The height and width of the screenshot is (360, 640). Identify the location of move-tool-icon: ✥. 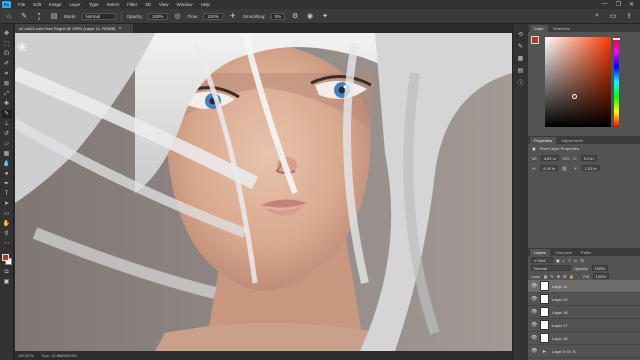
(7, 34).